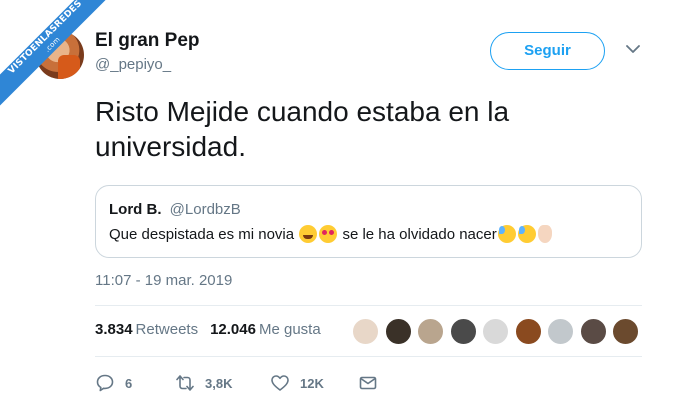  What do you see at coordinates (114, 329) in the screenshot?
I see `retweets-count: 3.834` at bounding box center [114, 329].